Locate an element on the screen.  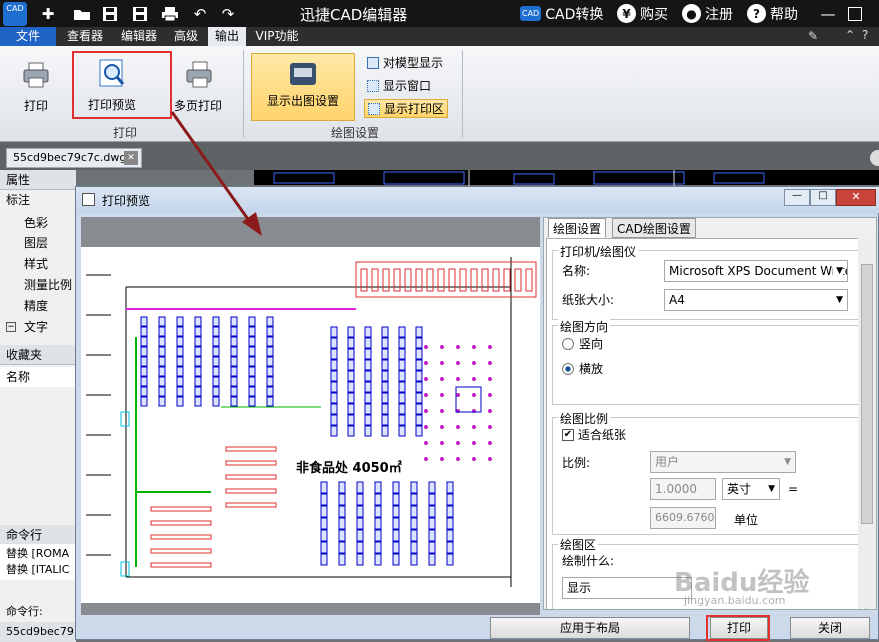
apply-to-layout-button: 应用于布局 is located at coordinates (590, 628).